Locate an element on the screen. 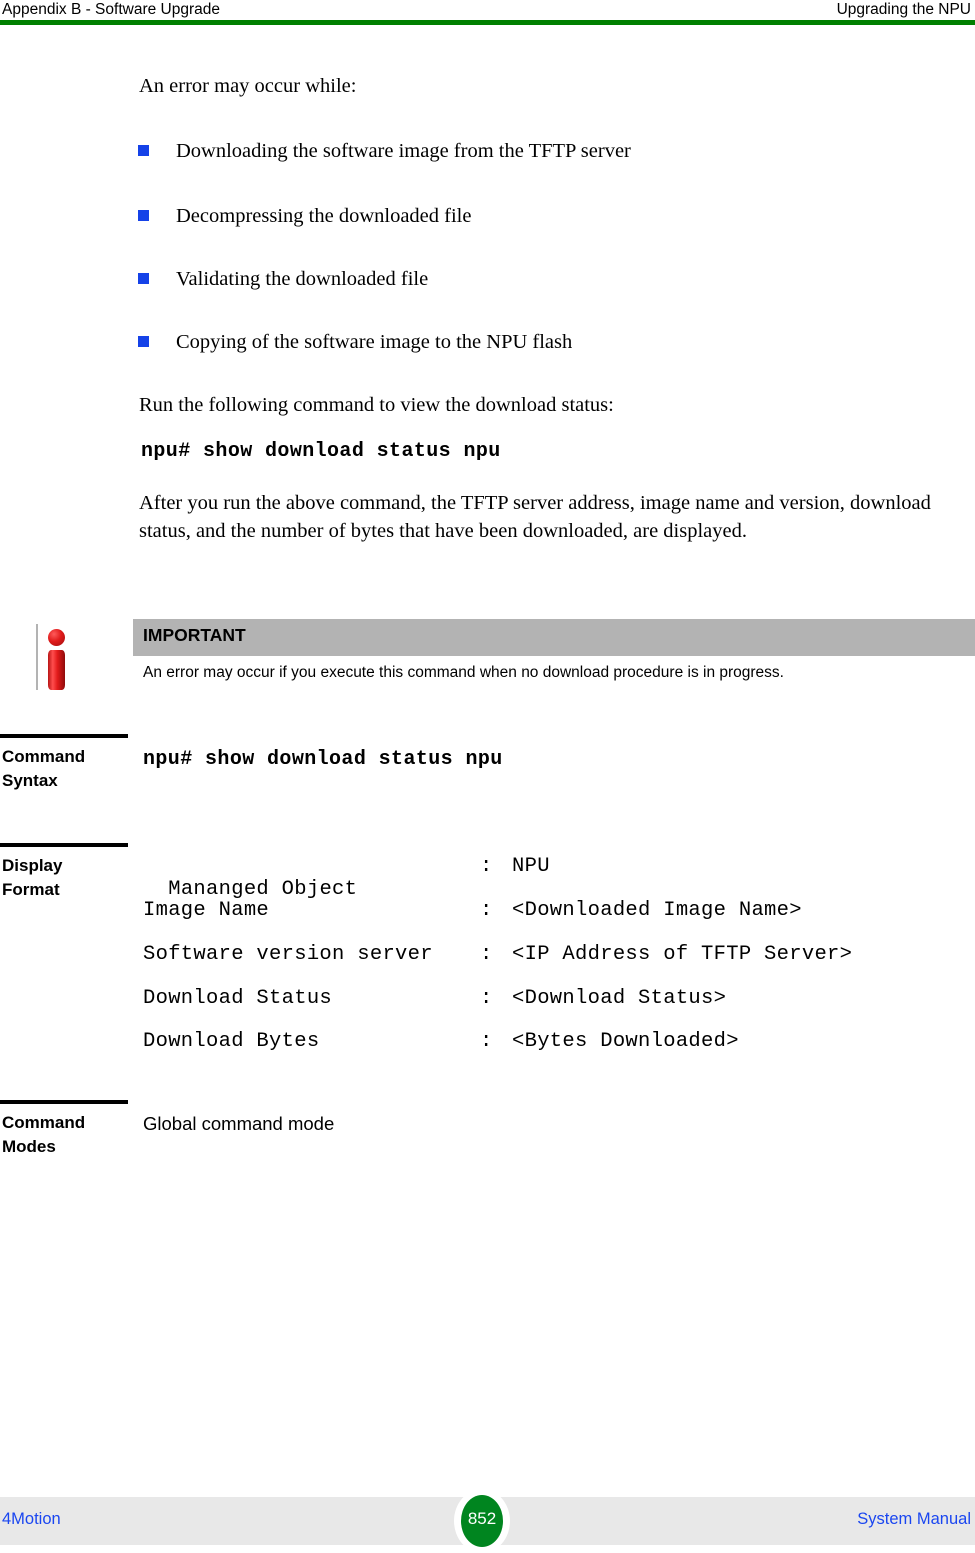 This screenshot has height=1553, width=975. display-row-value: <IP Address of TFTP Server> is located at coordinates (682, 954).